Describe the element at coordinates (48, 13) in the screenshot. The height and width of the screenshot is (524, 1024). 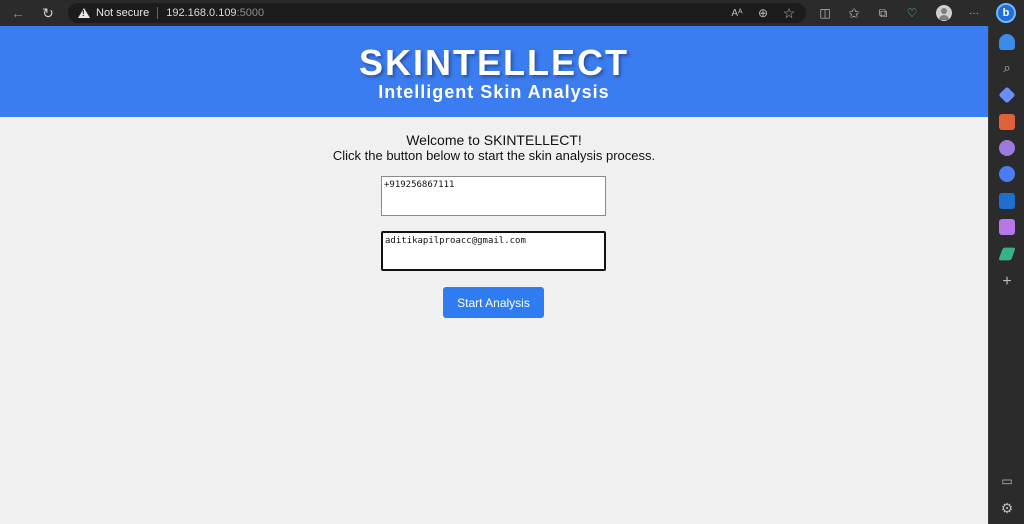
I see `refresh-icon: ↻` at that location.